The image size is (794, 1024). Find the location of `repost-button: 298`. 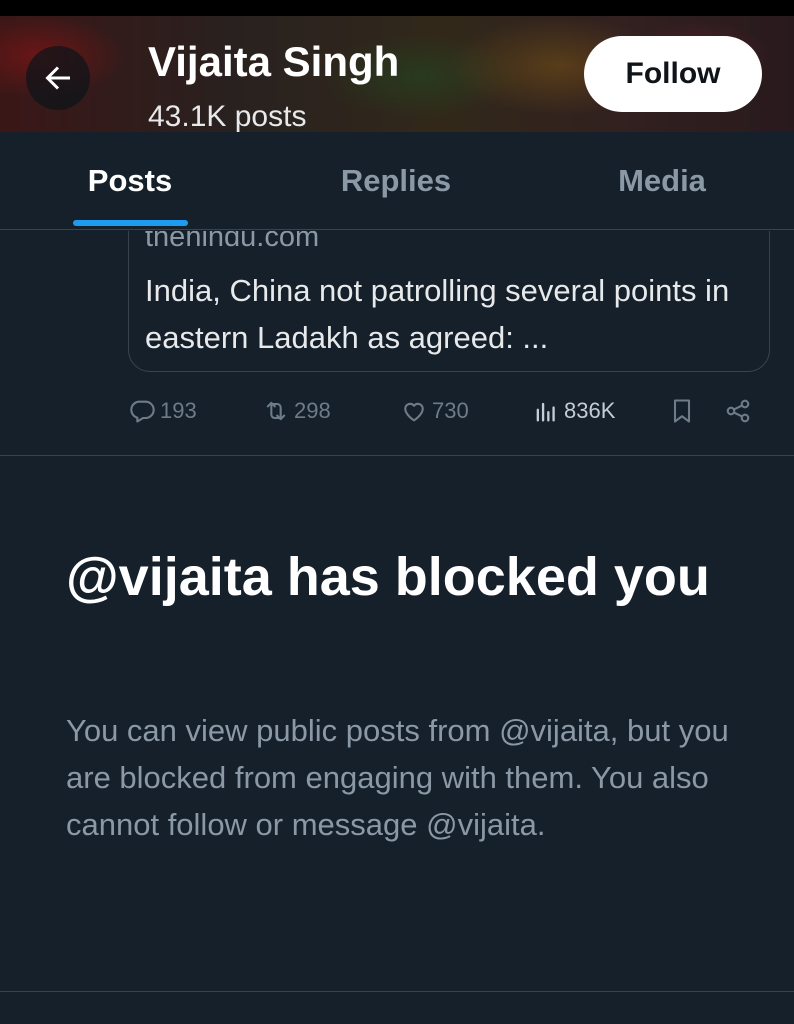

repost-button: 298 is located at coordinates (296, 411).